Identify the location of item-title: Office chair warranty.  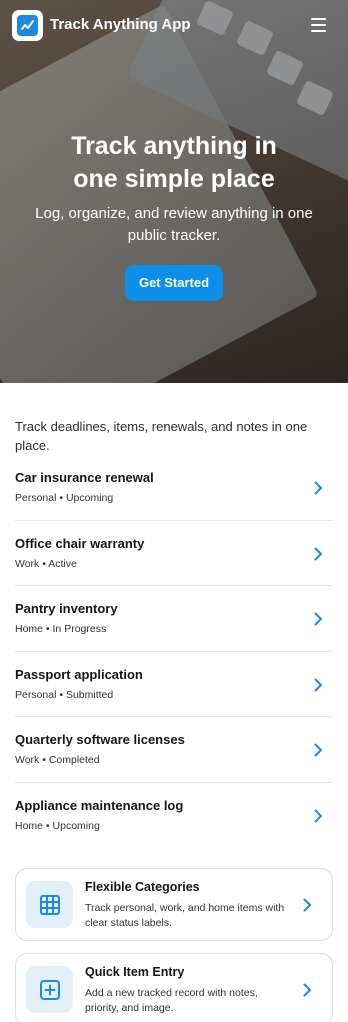
(80, 543).